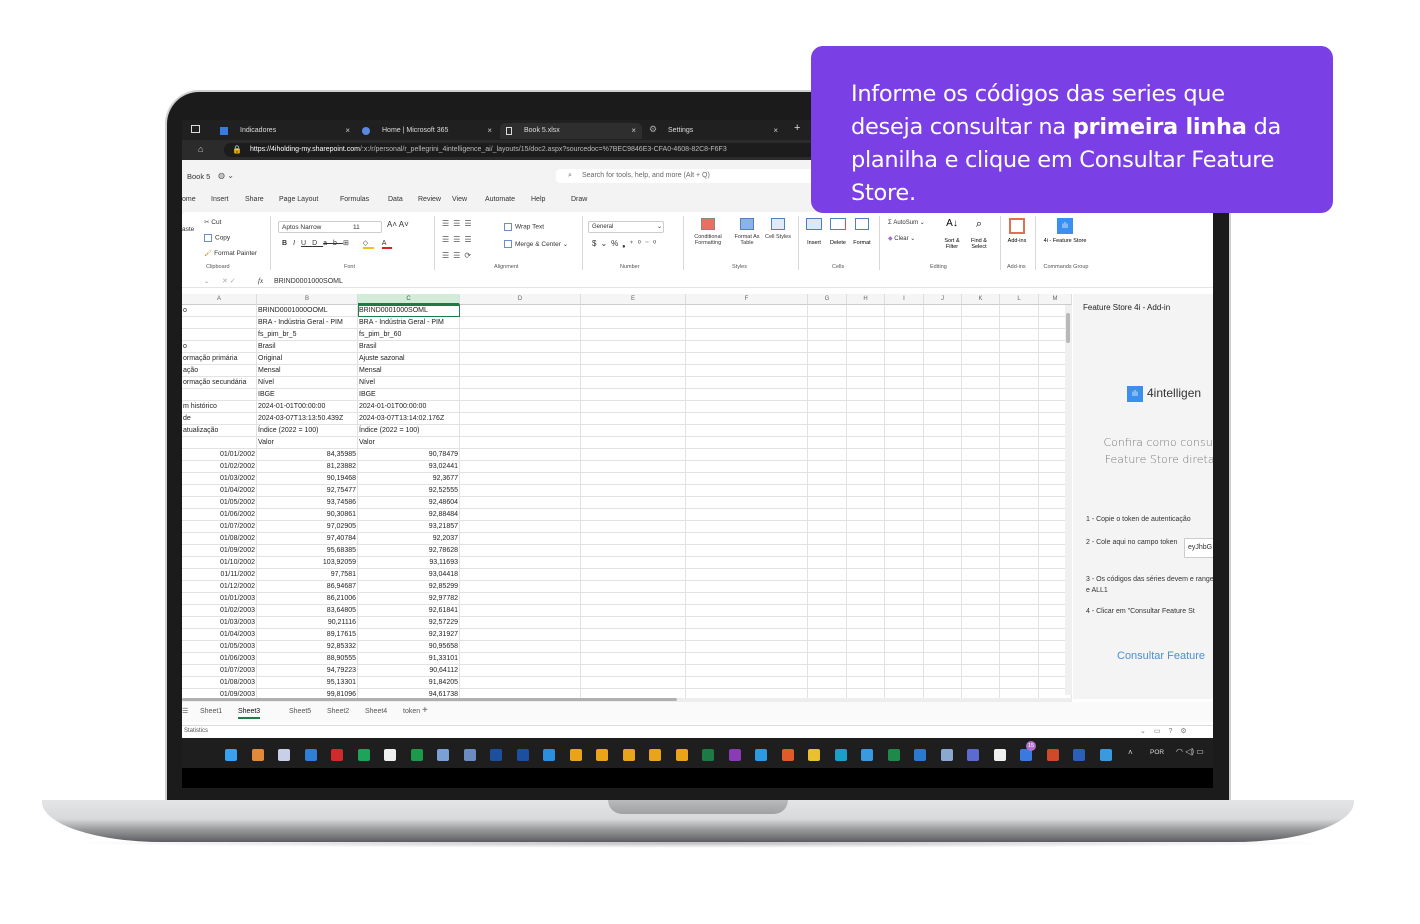 Image resolution: width=1420 pixels, height=924 pixels. What do you see at coordinates (219, 383) in the screenshot?
I see `metadata-cell: ormação secundária` at bounding box center [219, 383].